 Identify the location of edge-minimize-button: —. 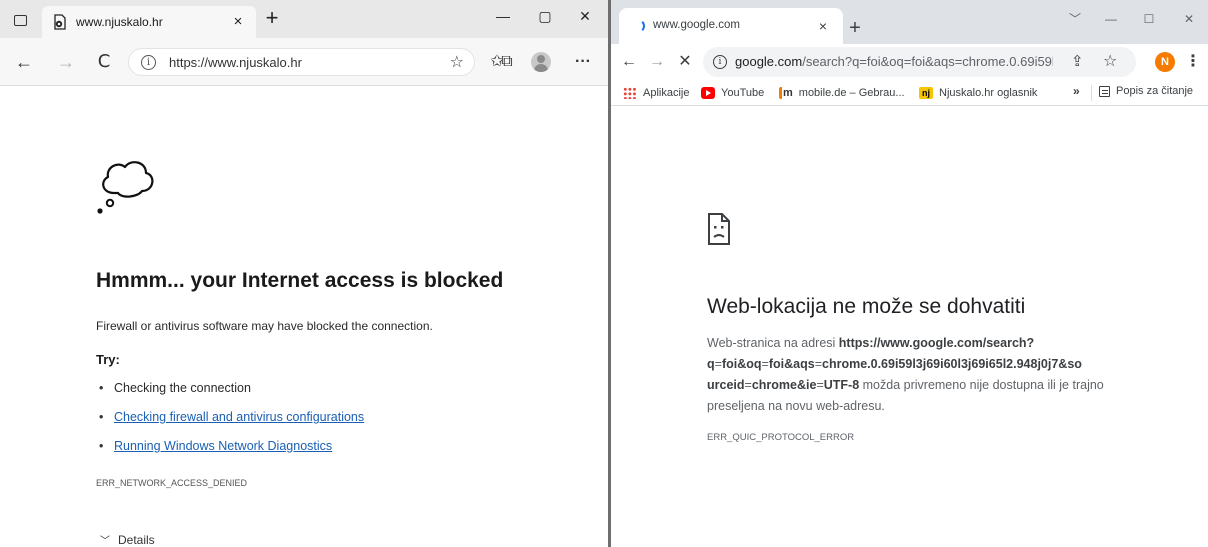
(503, 16).